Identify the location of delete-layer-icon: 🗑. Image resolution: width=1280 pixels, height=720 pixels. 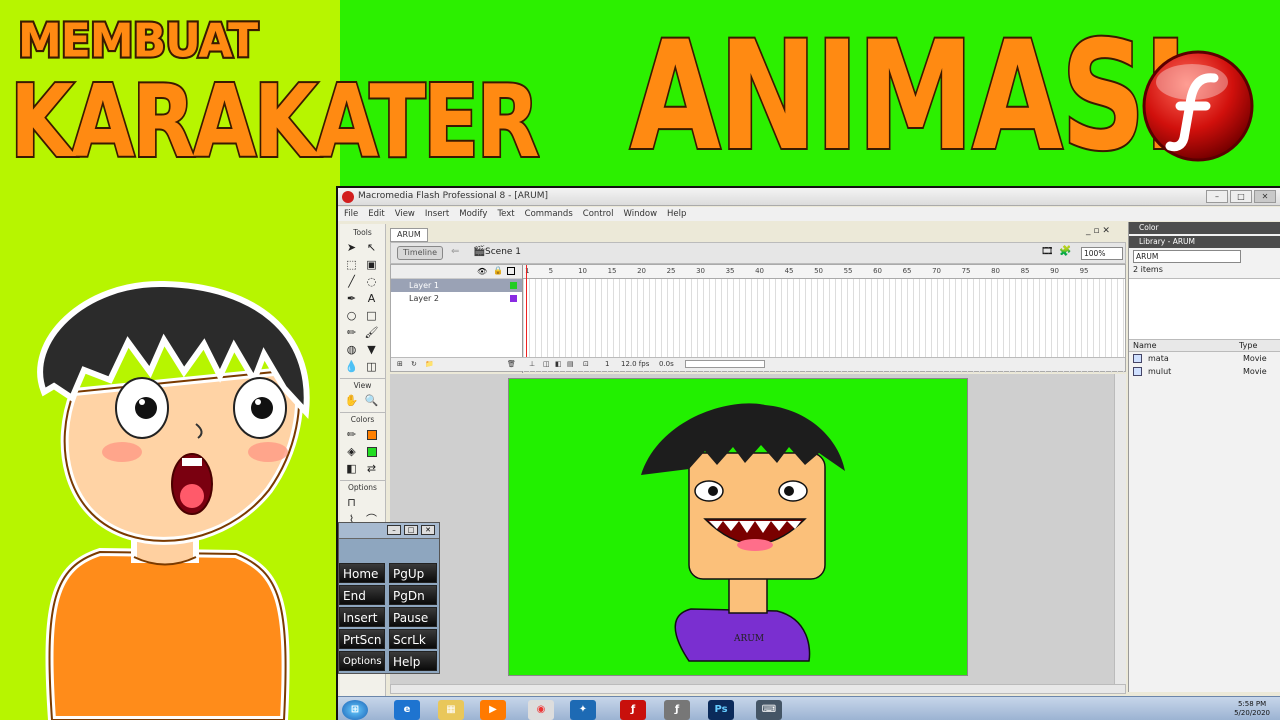
(511, 364).